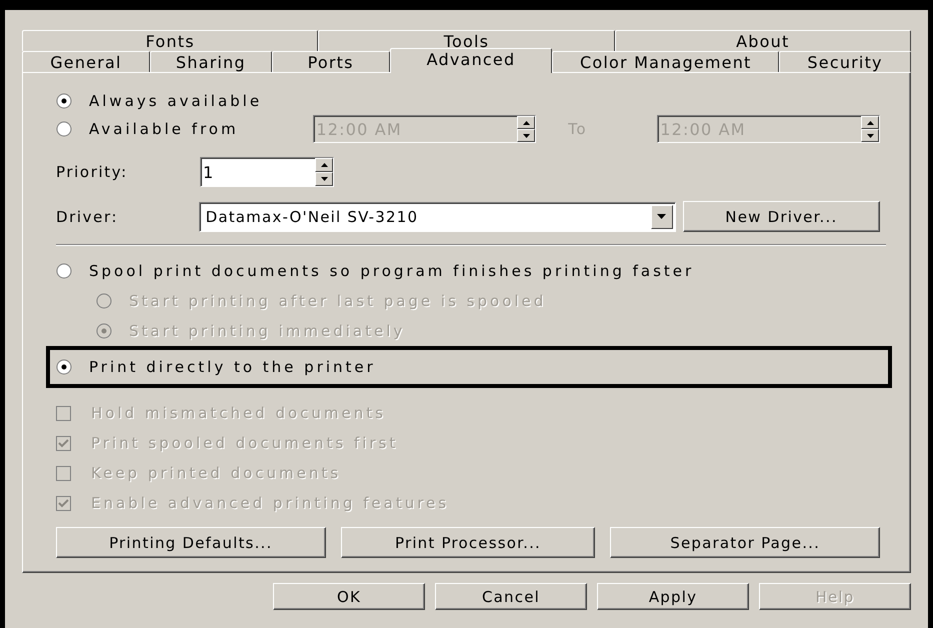 This screenshot has height=628, width=933. I want to click on tab: Security, so click(845, 61).